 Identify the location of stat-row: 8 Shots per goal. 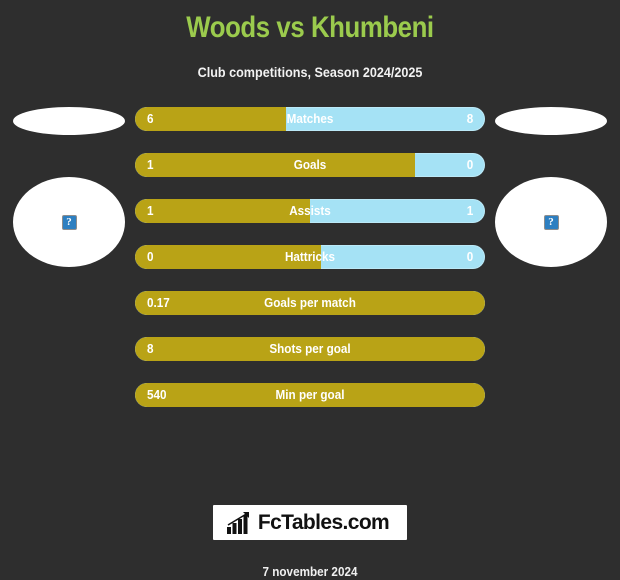
(310, 349).